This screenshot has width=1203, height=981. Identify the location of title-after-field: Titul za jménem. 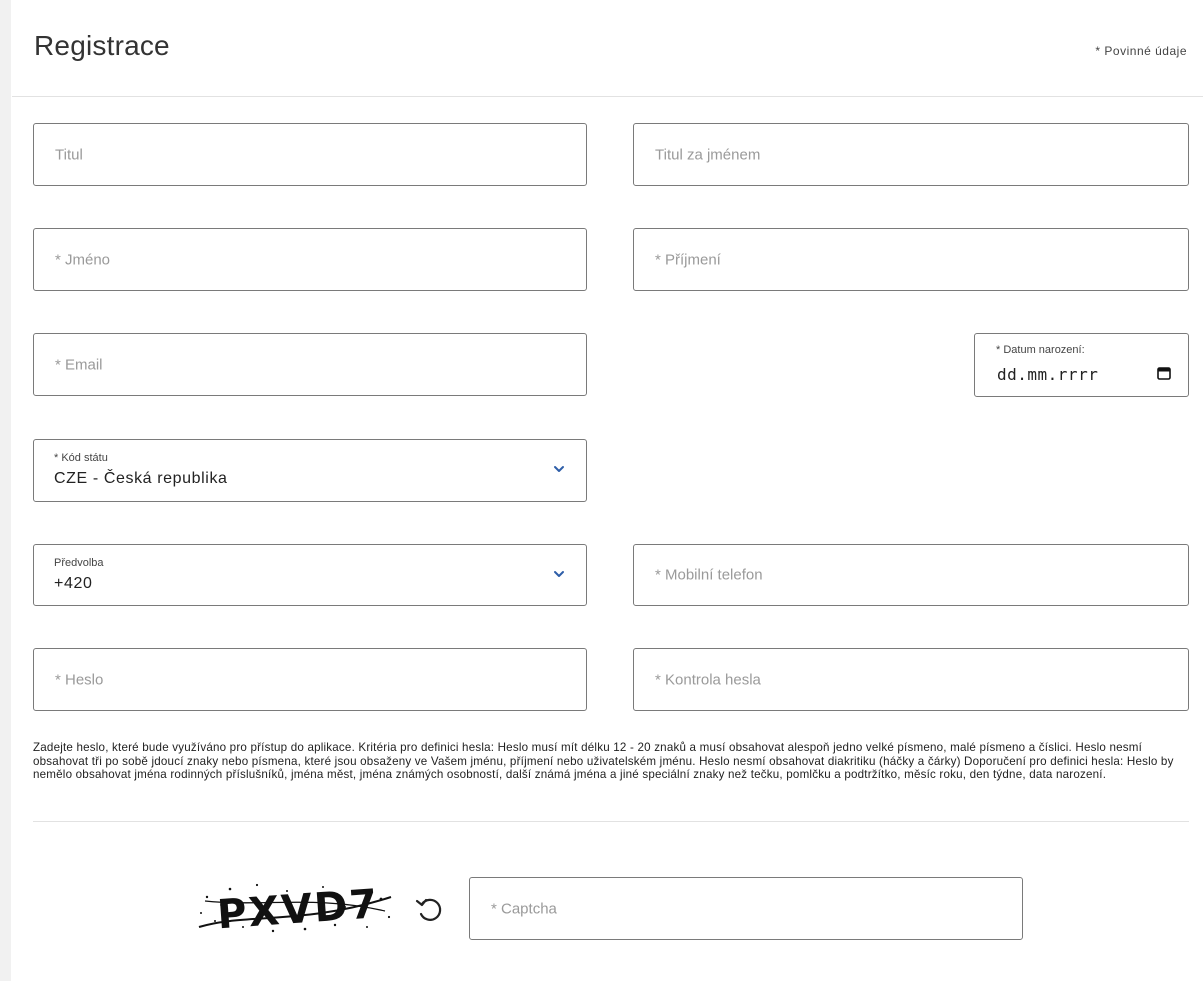
(911, 154).